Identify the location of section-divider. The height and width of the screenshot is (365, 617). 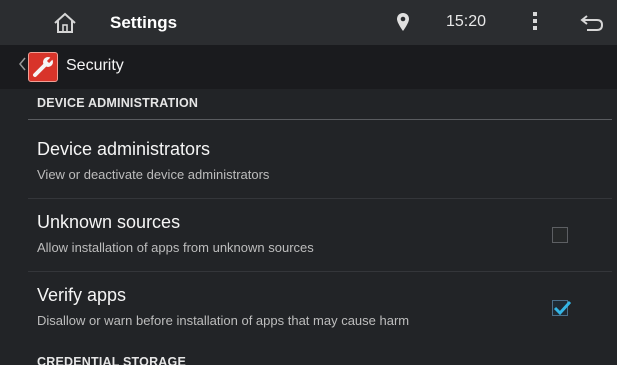
(320, 119).